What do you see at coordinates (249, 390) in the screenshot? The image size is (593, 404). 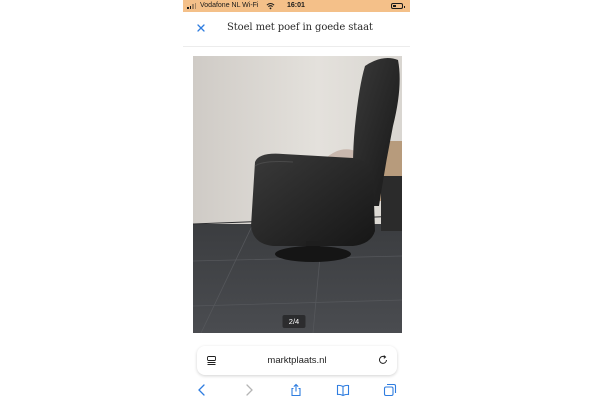 I see `forward-icon` at bounding box center [249, 390].